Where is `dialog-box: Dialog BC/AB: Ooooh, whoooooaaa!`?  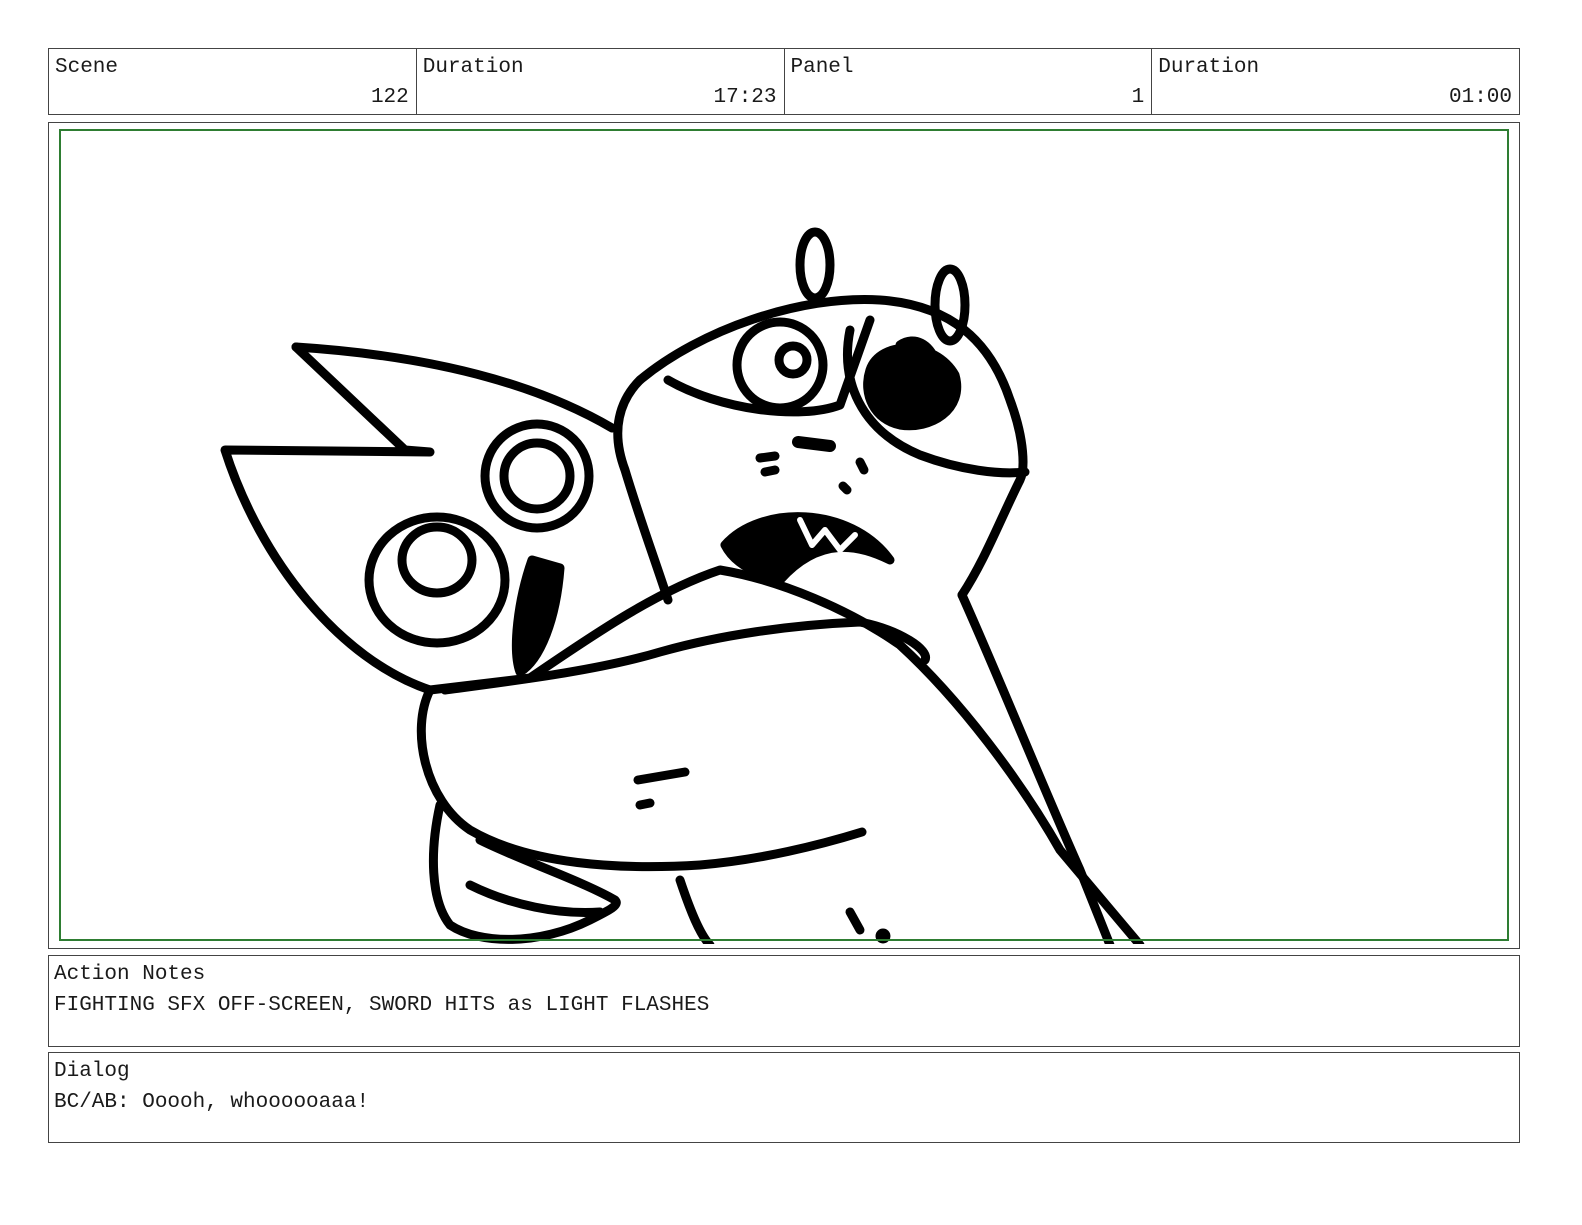 dialog-box: Dialog BC/AB: Ooooh, whoooooaaa! is located at coordinates (784, 1097).